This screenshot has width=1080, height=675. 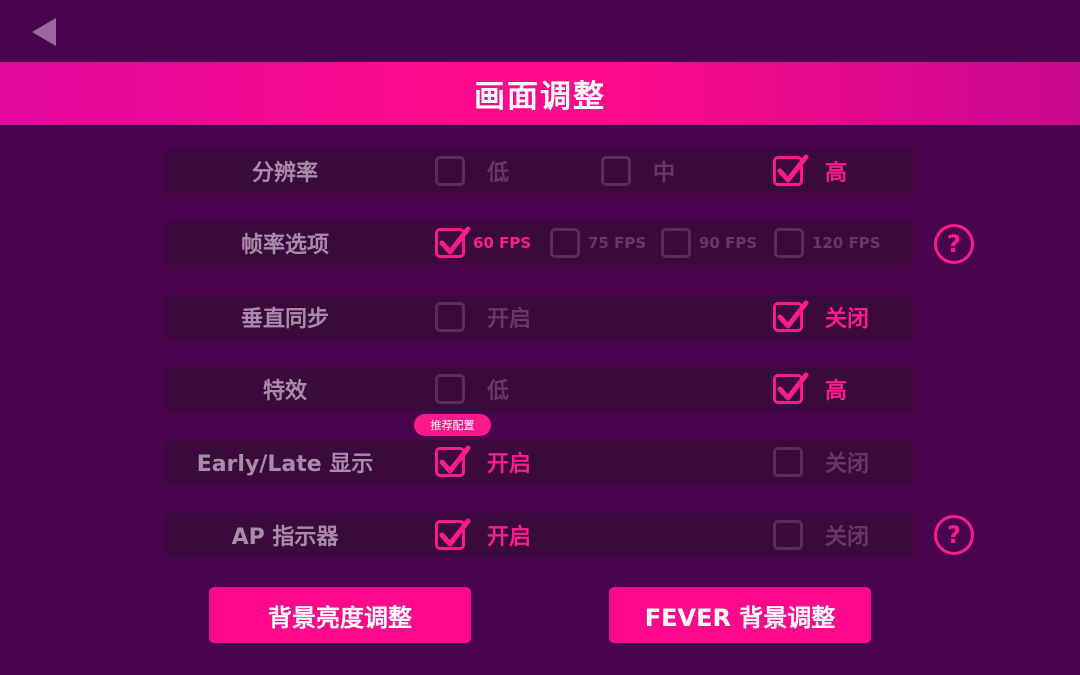 I want to click on framerate-help-button: ?, so click(x=954, y=244).